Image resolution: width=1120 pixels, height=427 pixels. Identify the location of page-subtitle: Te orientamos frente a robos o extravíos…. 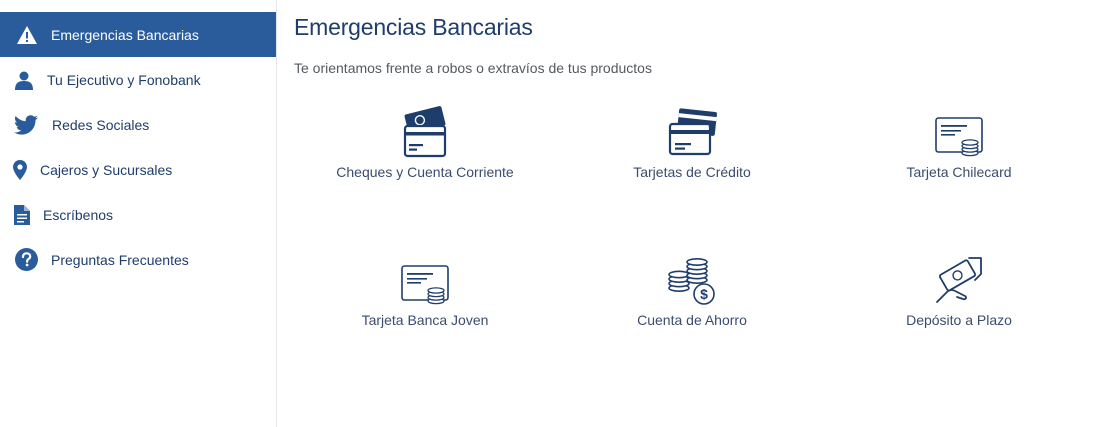
(473, 68).